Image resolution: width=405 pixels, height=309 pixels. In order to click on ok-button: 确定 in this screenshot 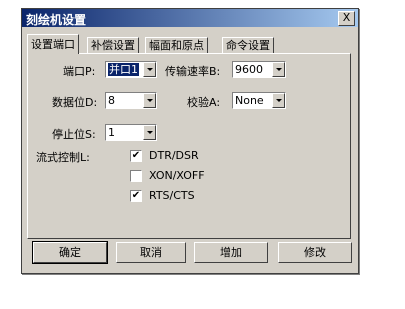, I will do `click(70, 252)`.